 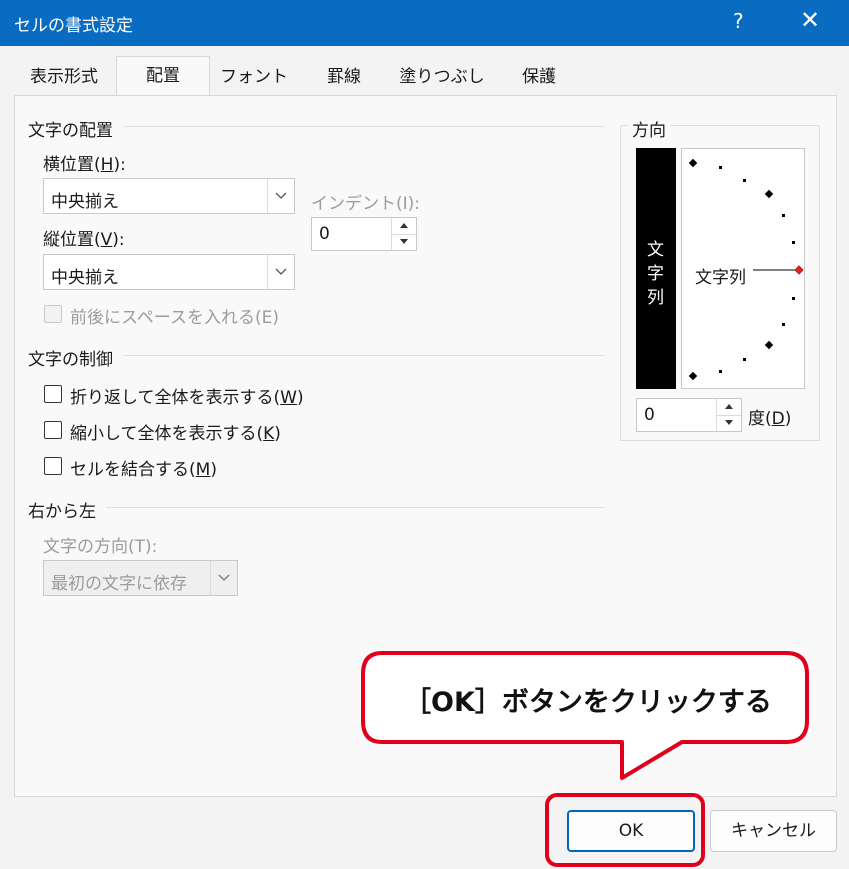 I want to click on vertical-text-button: 文 字 列, so click(x=656, y=268).